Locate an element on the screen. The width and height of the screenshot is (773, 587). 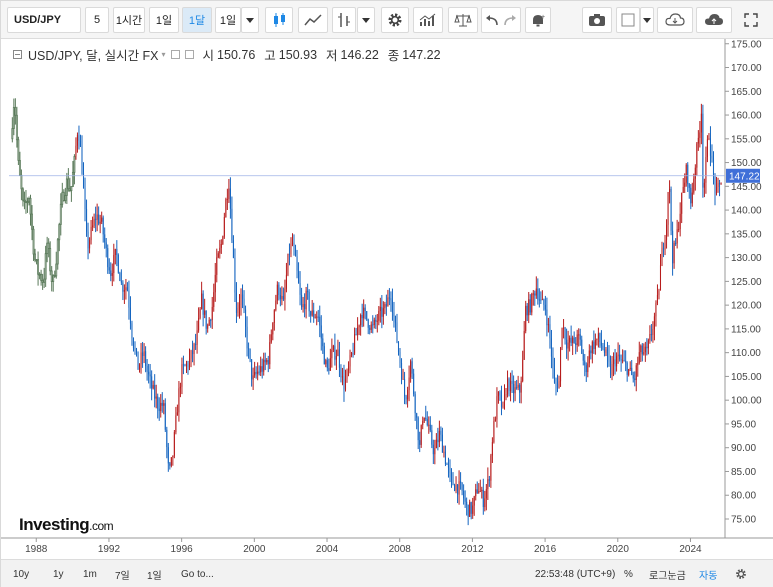
screenshot-button is located at coordinates (597, 20).